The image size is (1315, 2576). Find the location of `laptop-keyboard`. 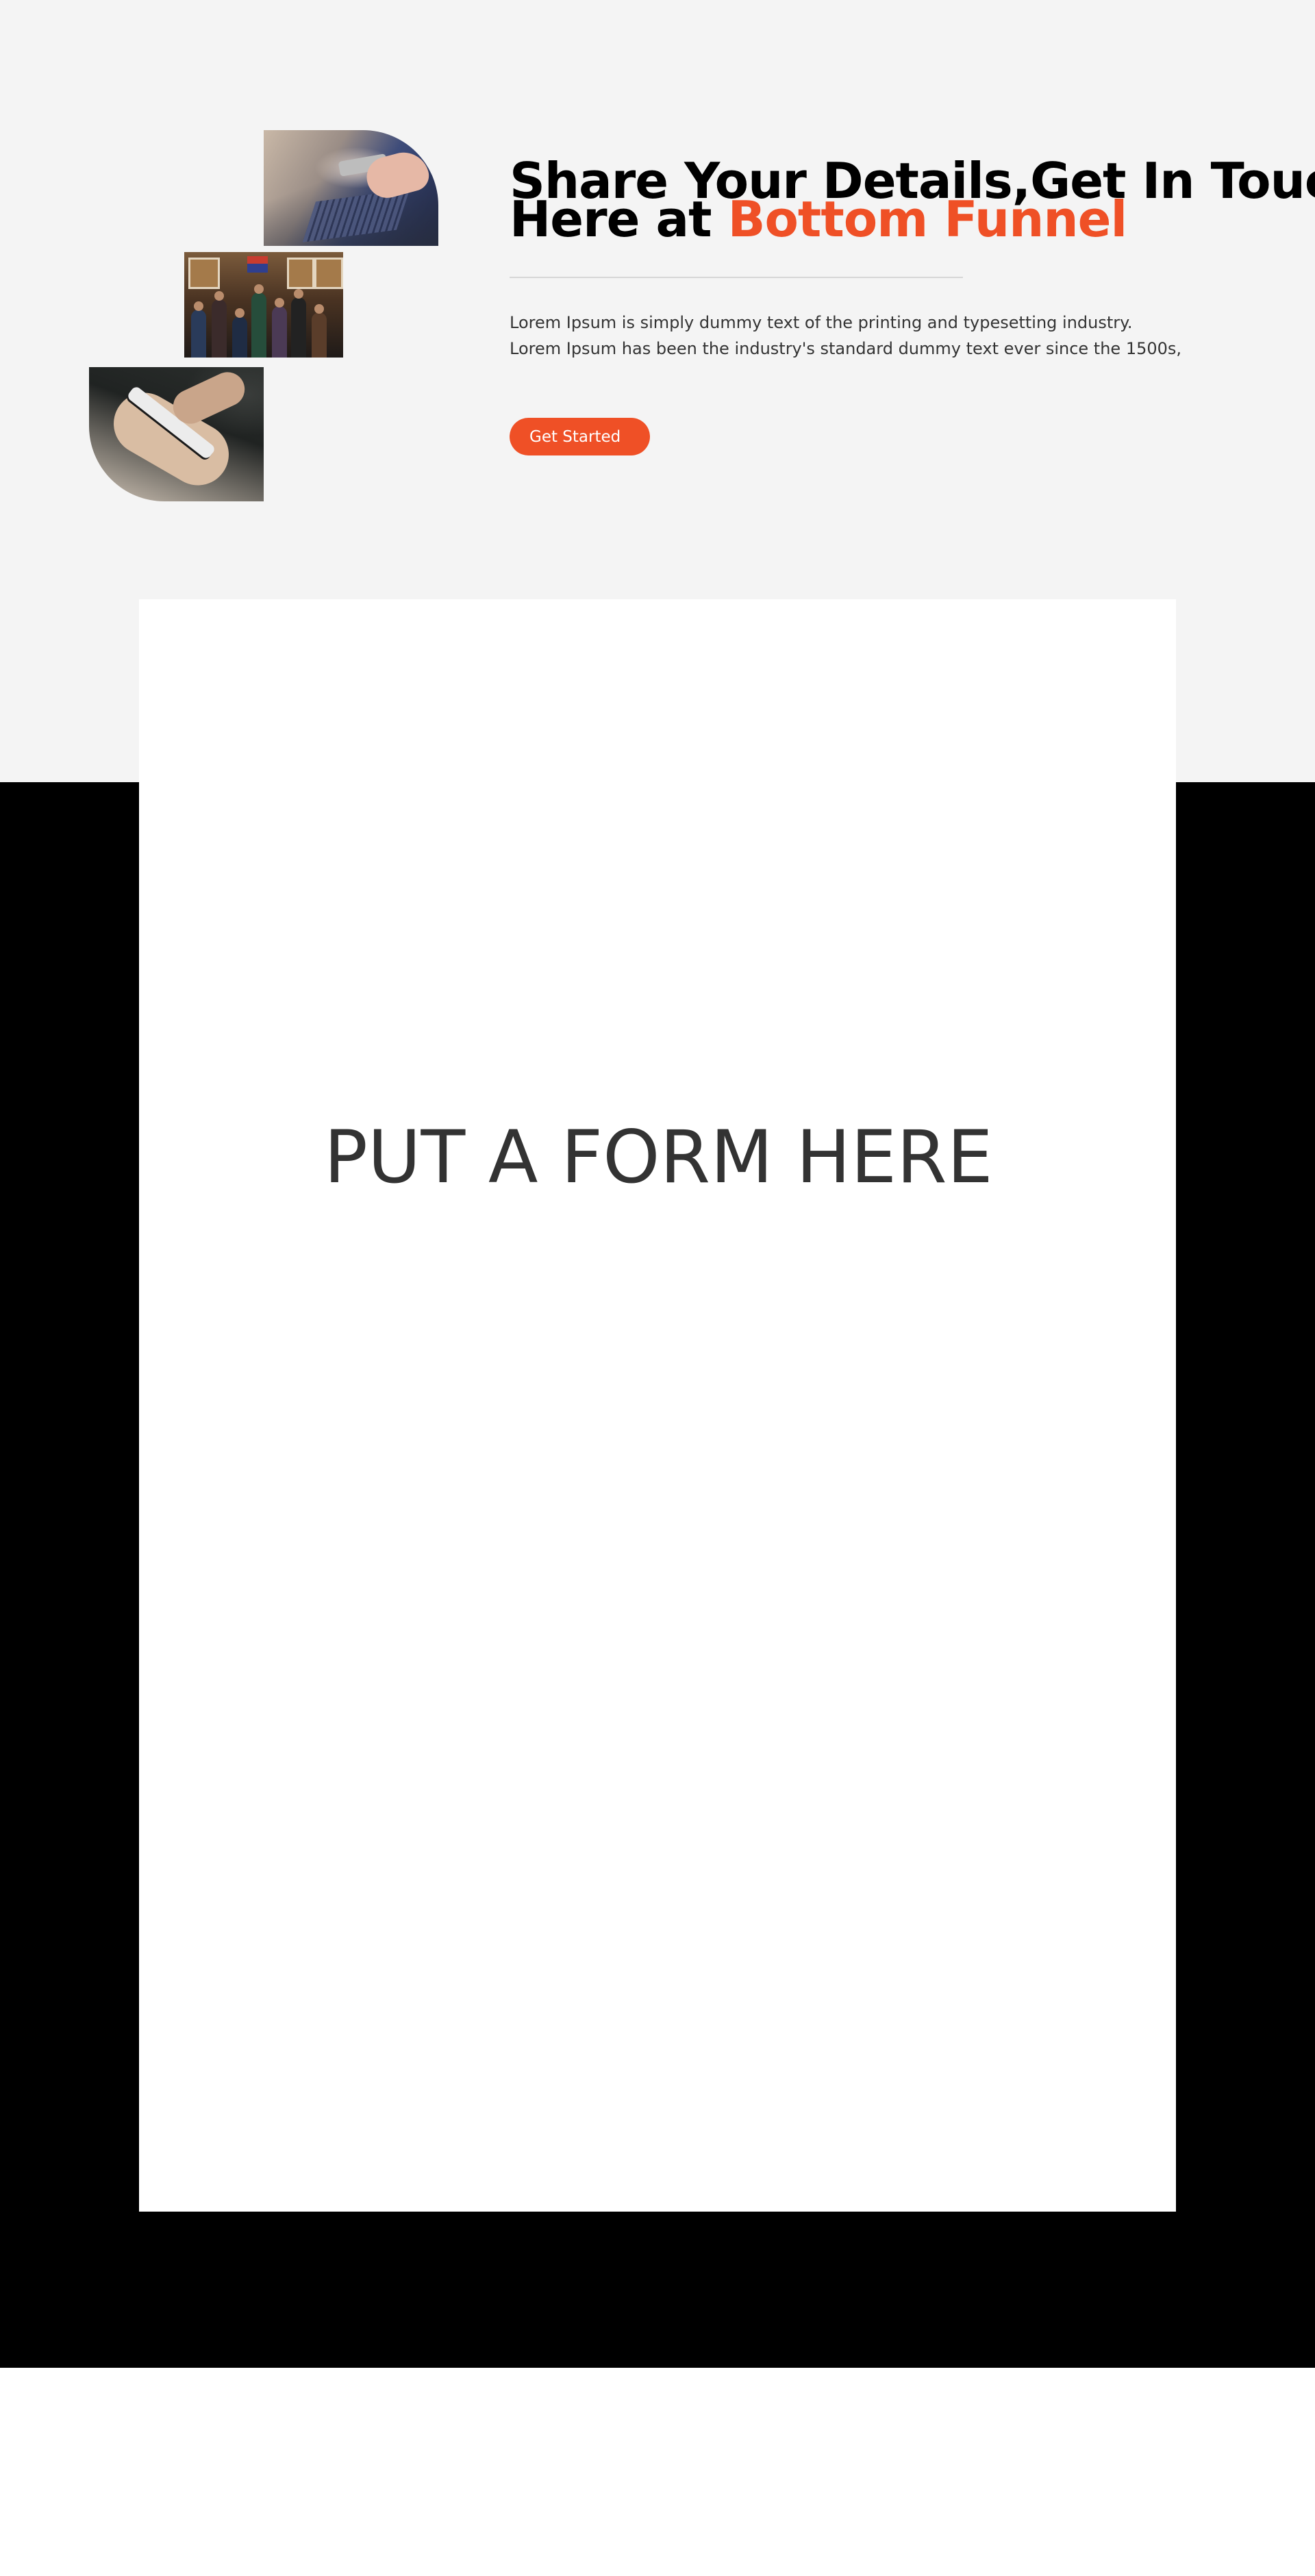

laptop-keyboard is located at coordinates (356, 215).